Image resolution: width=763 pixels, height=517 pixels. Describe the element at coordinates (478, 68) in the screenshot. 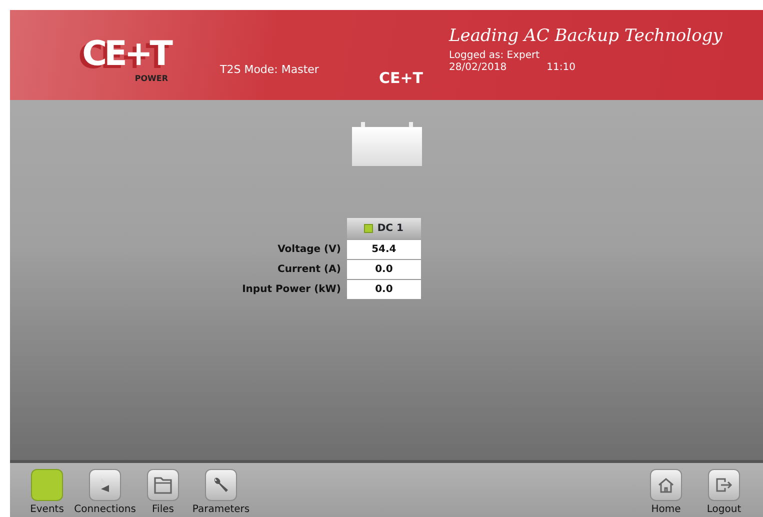

I see `date-label: 28/02/2018` at that location.